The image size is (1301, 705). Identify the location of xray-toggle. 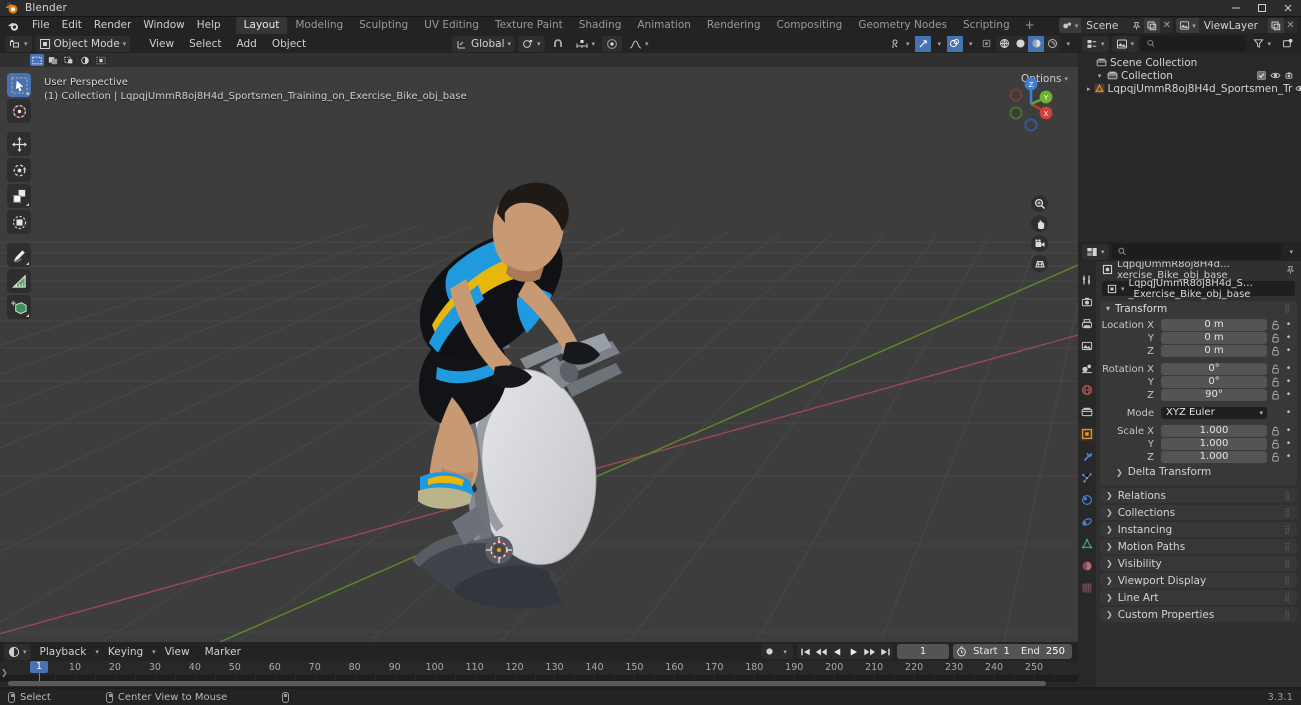
(986, 44).